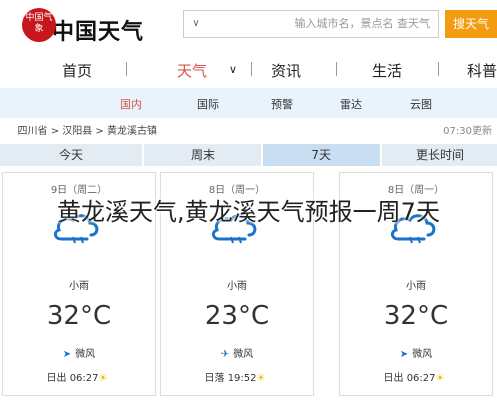 This screenshot has height=400, width=497. I want to click on forecast-wind: ✈ 微风, so click(237, 352).